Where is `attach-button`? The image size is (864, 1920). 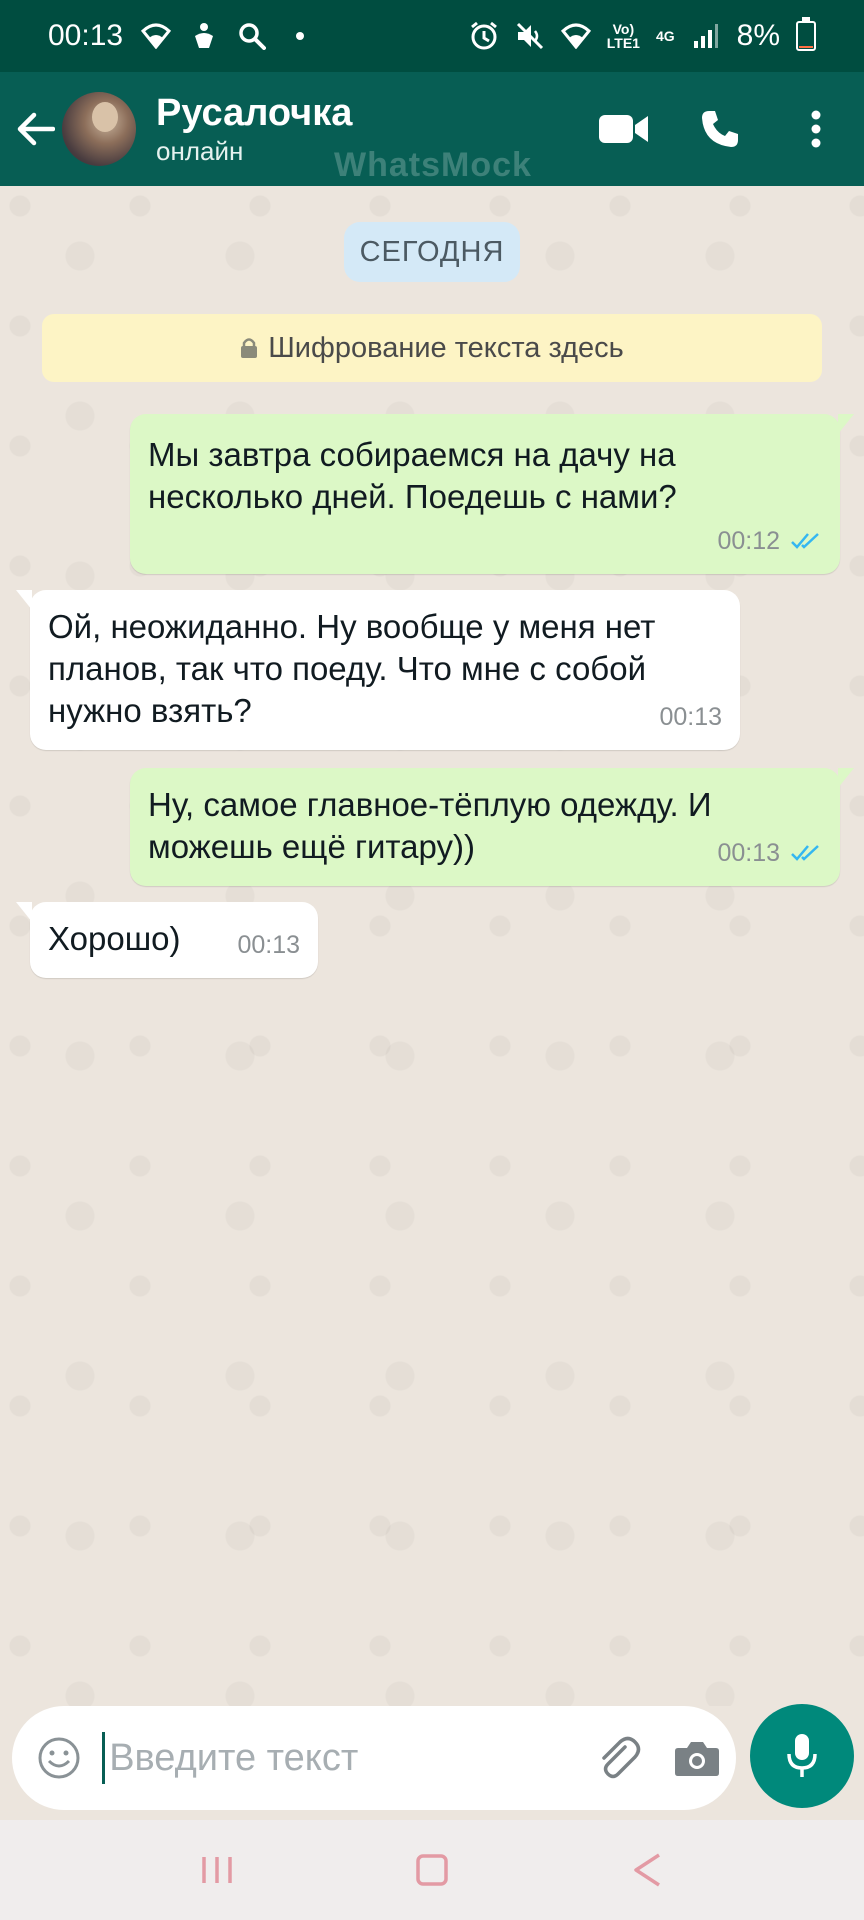 attach-button is located at coordinates (618, 1758).